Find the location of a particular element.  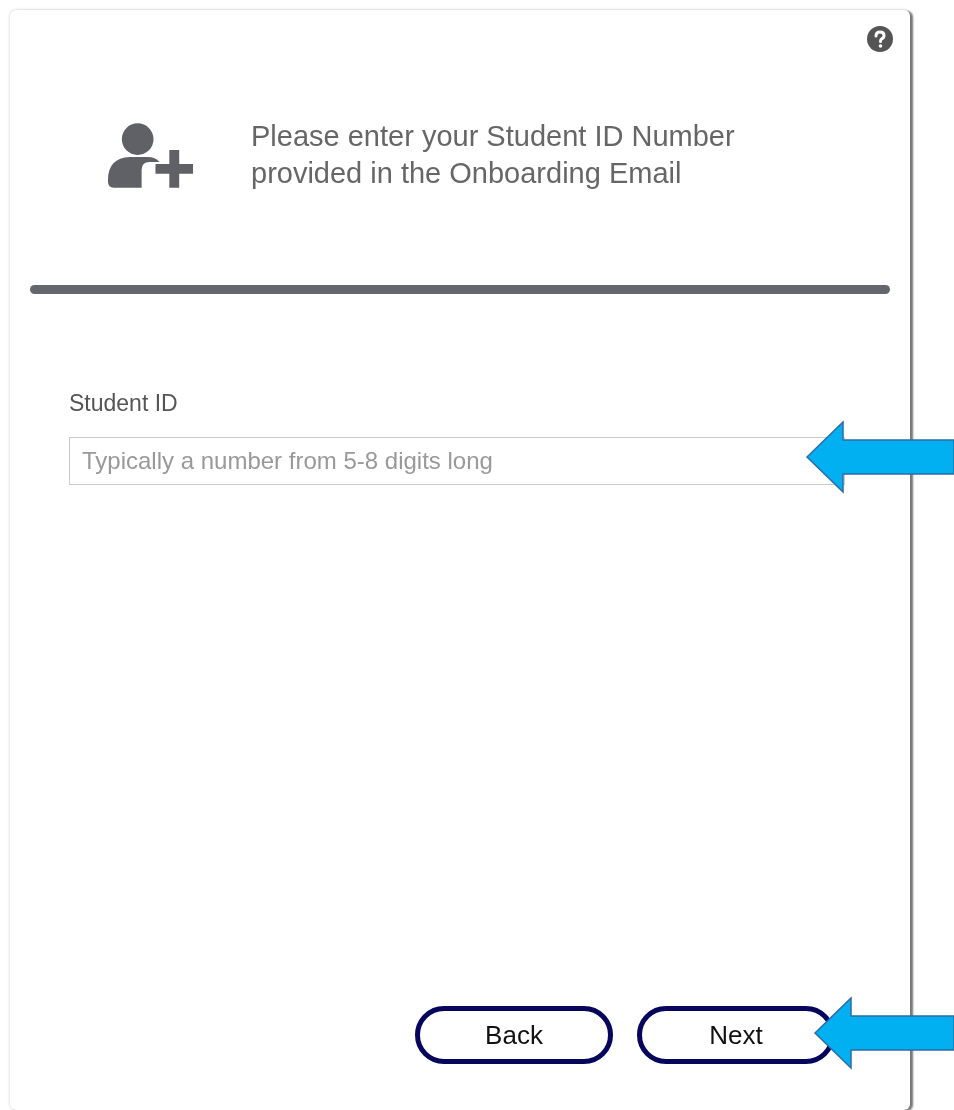

field-label: Student ID is located at coordinates (124, 403).